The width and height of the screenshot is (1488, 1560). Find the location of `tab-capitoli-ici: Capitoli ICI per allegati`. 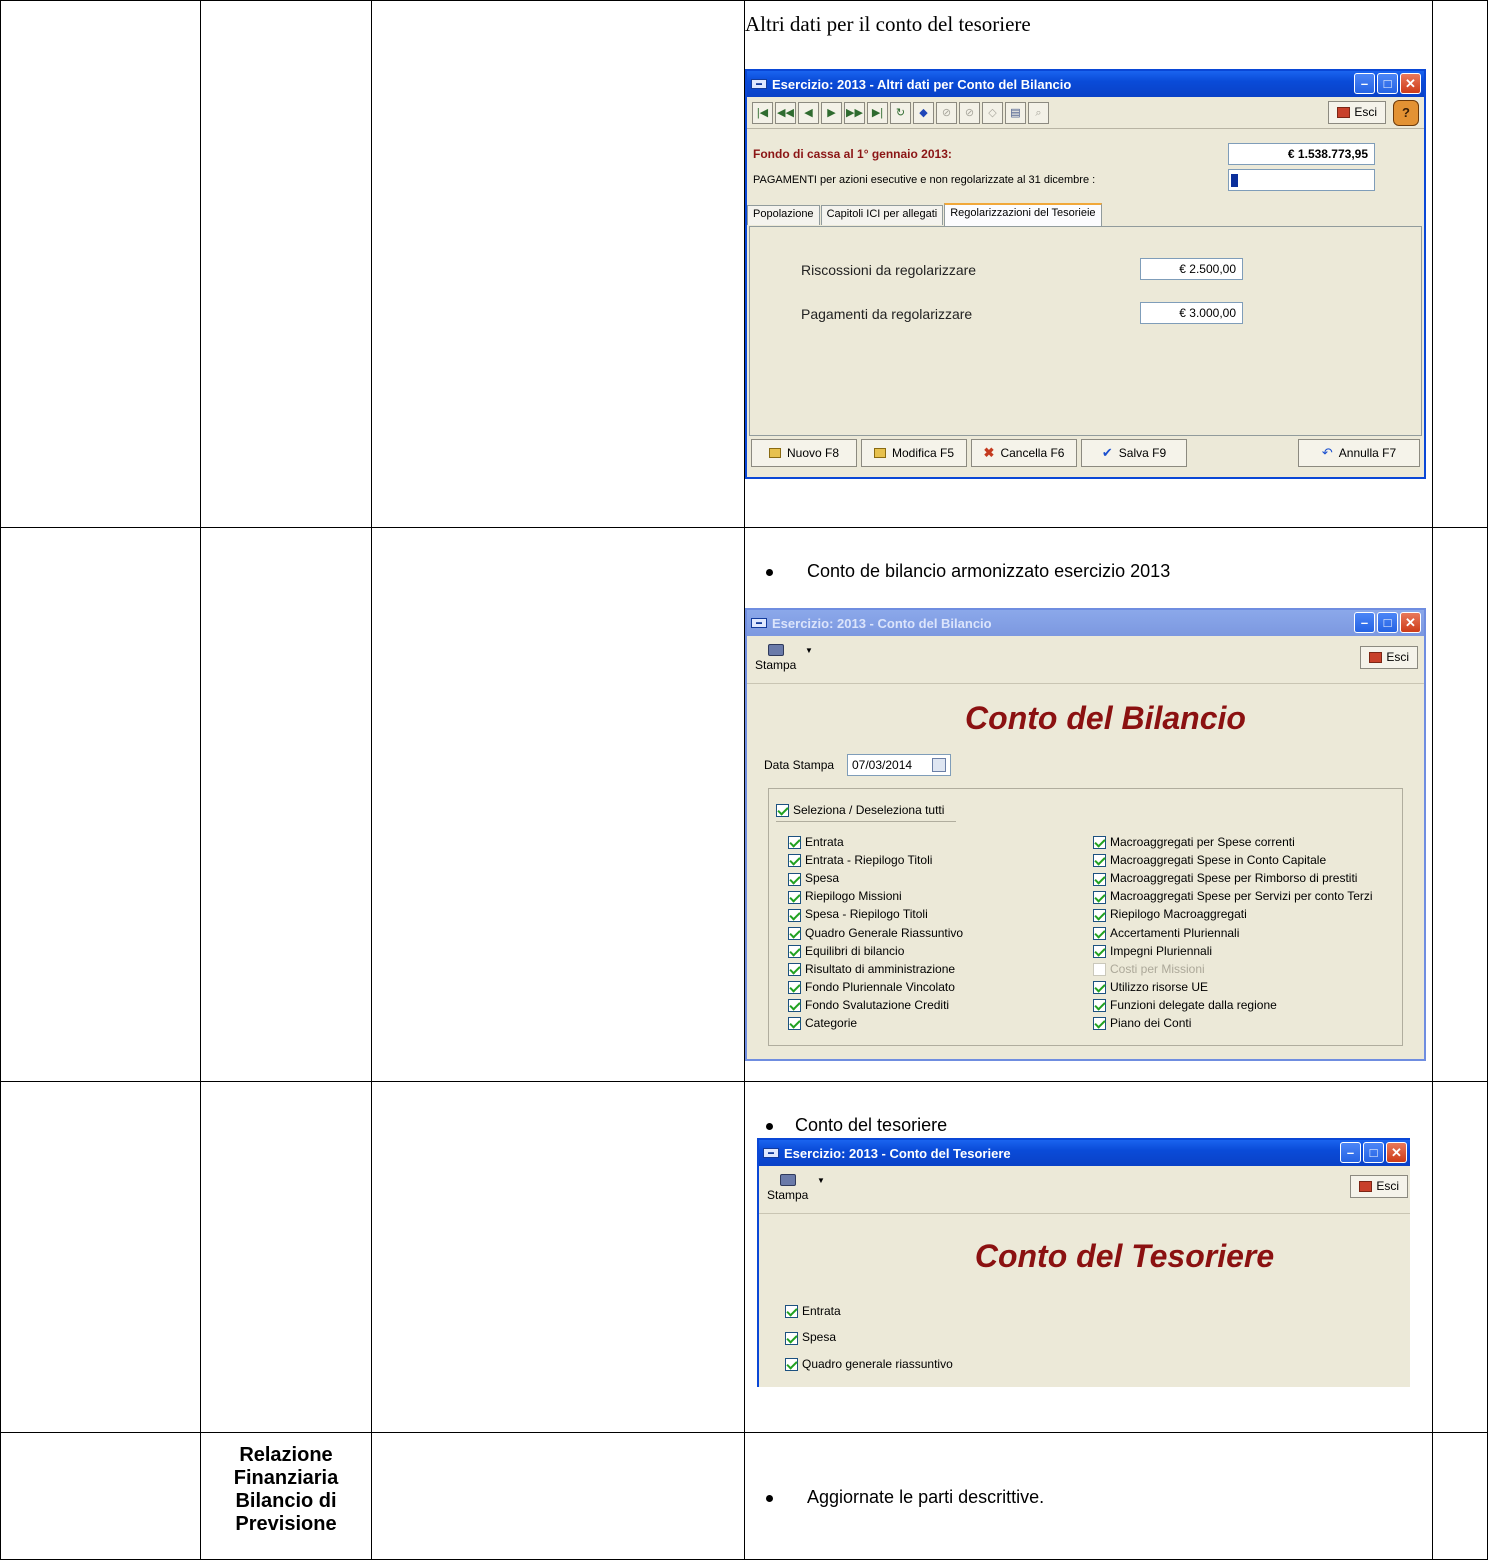

tab-capitoli-ici: Capitoli ICI per allegati is located at coordinates (882, 215).